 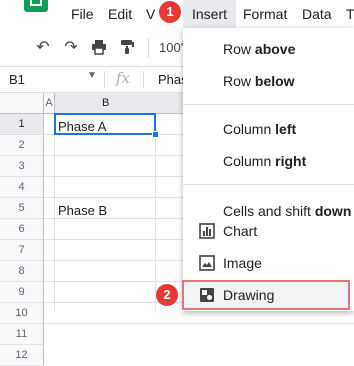 I want to click on active-cell-selection, so click(x=105, y=124).